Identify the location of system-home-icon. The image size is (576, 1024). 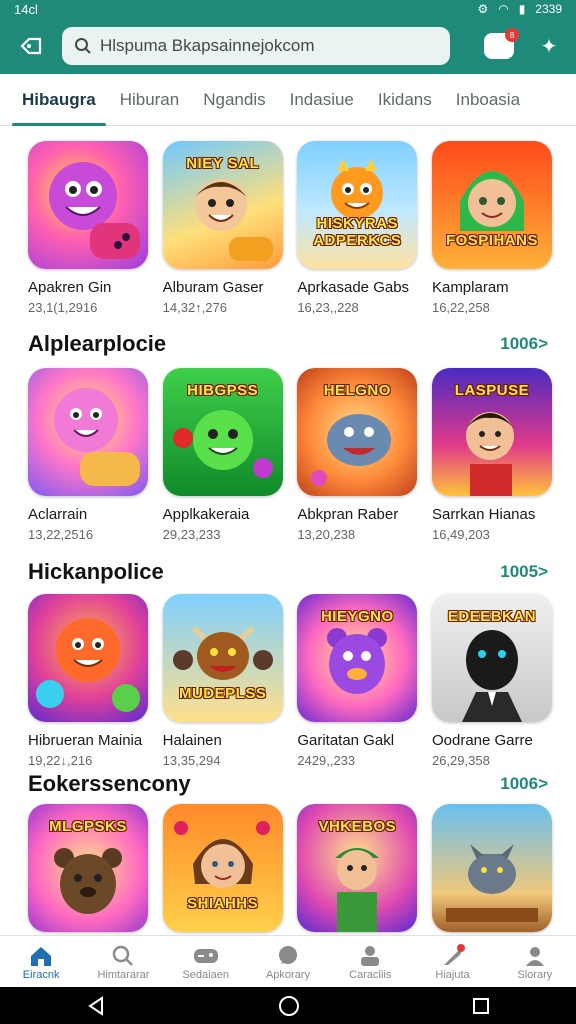
(289, 1006).